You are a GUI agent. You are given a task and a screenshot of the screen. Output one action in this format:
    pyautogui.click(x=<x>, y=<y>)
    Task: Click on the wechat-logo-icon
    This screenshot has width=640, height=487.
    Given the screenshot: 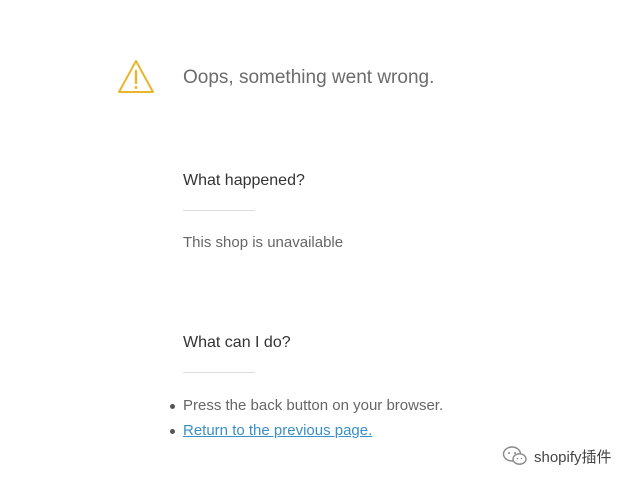 What is the action you would take?
    pyautogui.click(x=514, y=455)
    